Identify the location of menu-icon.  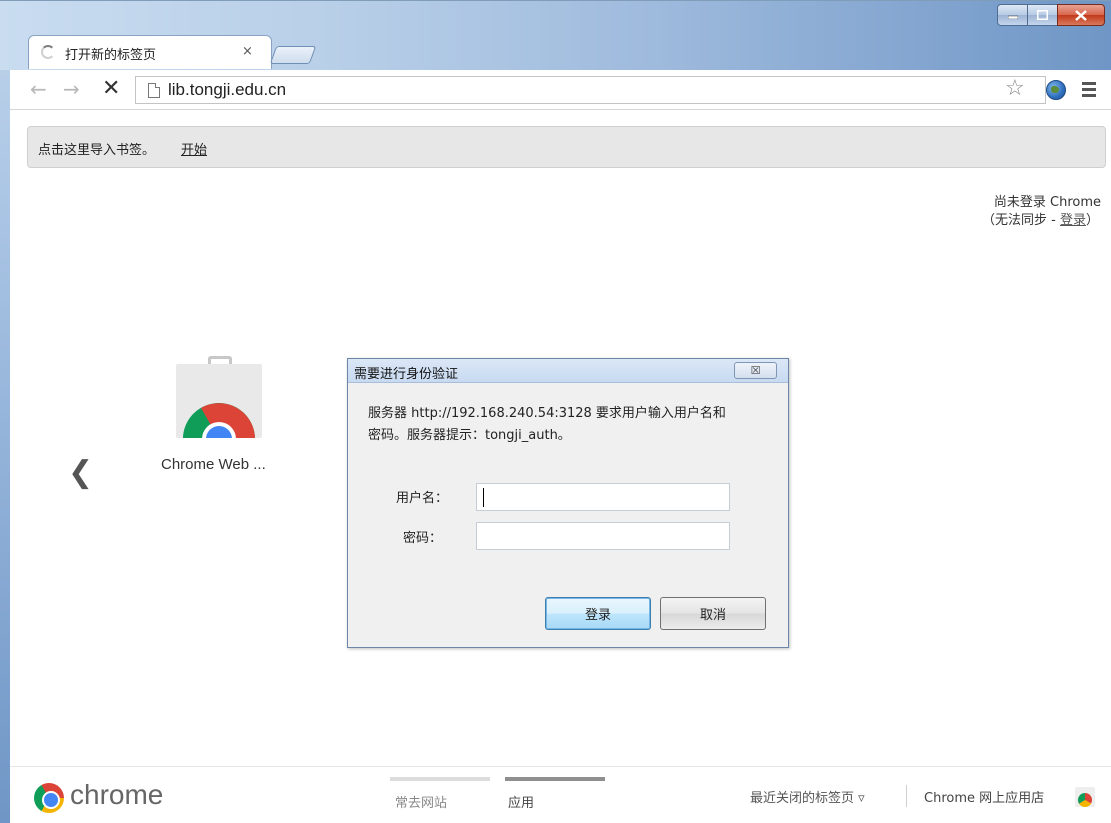
(1089, 91).